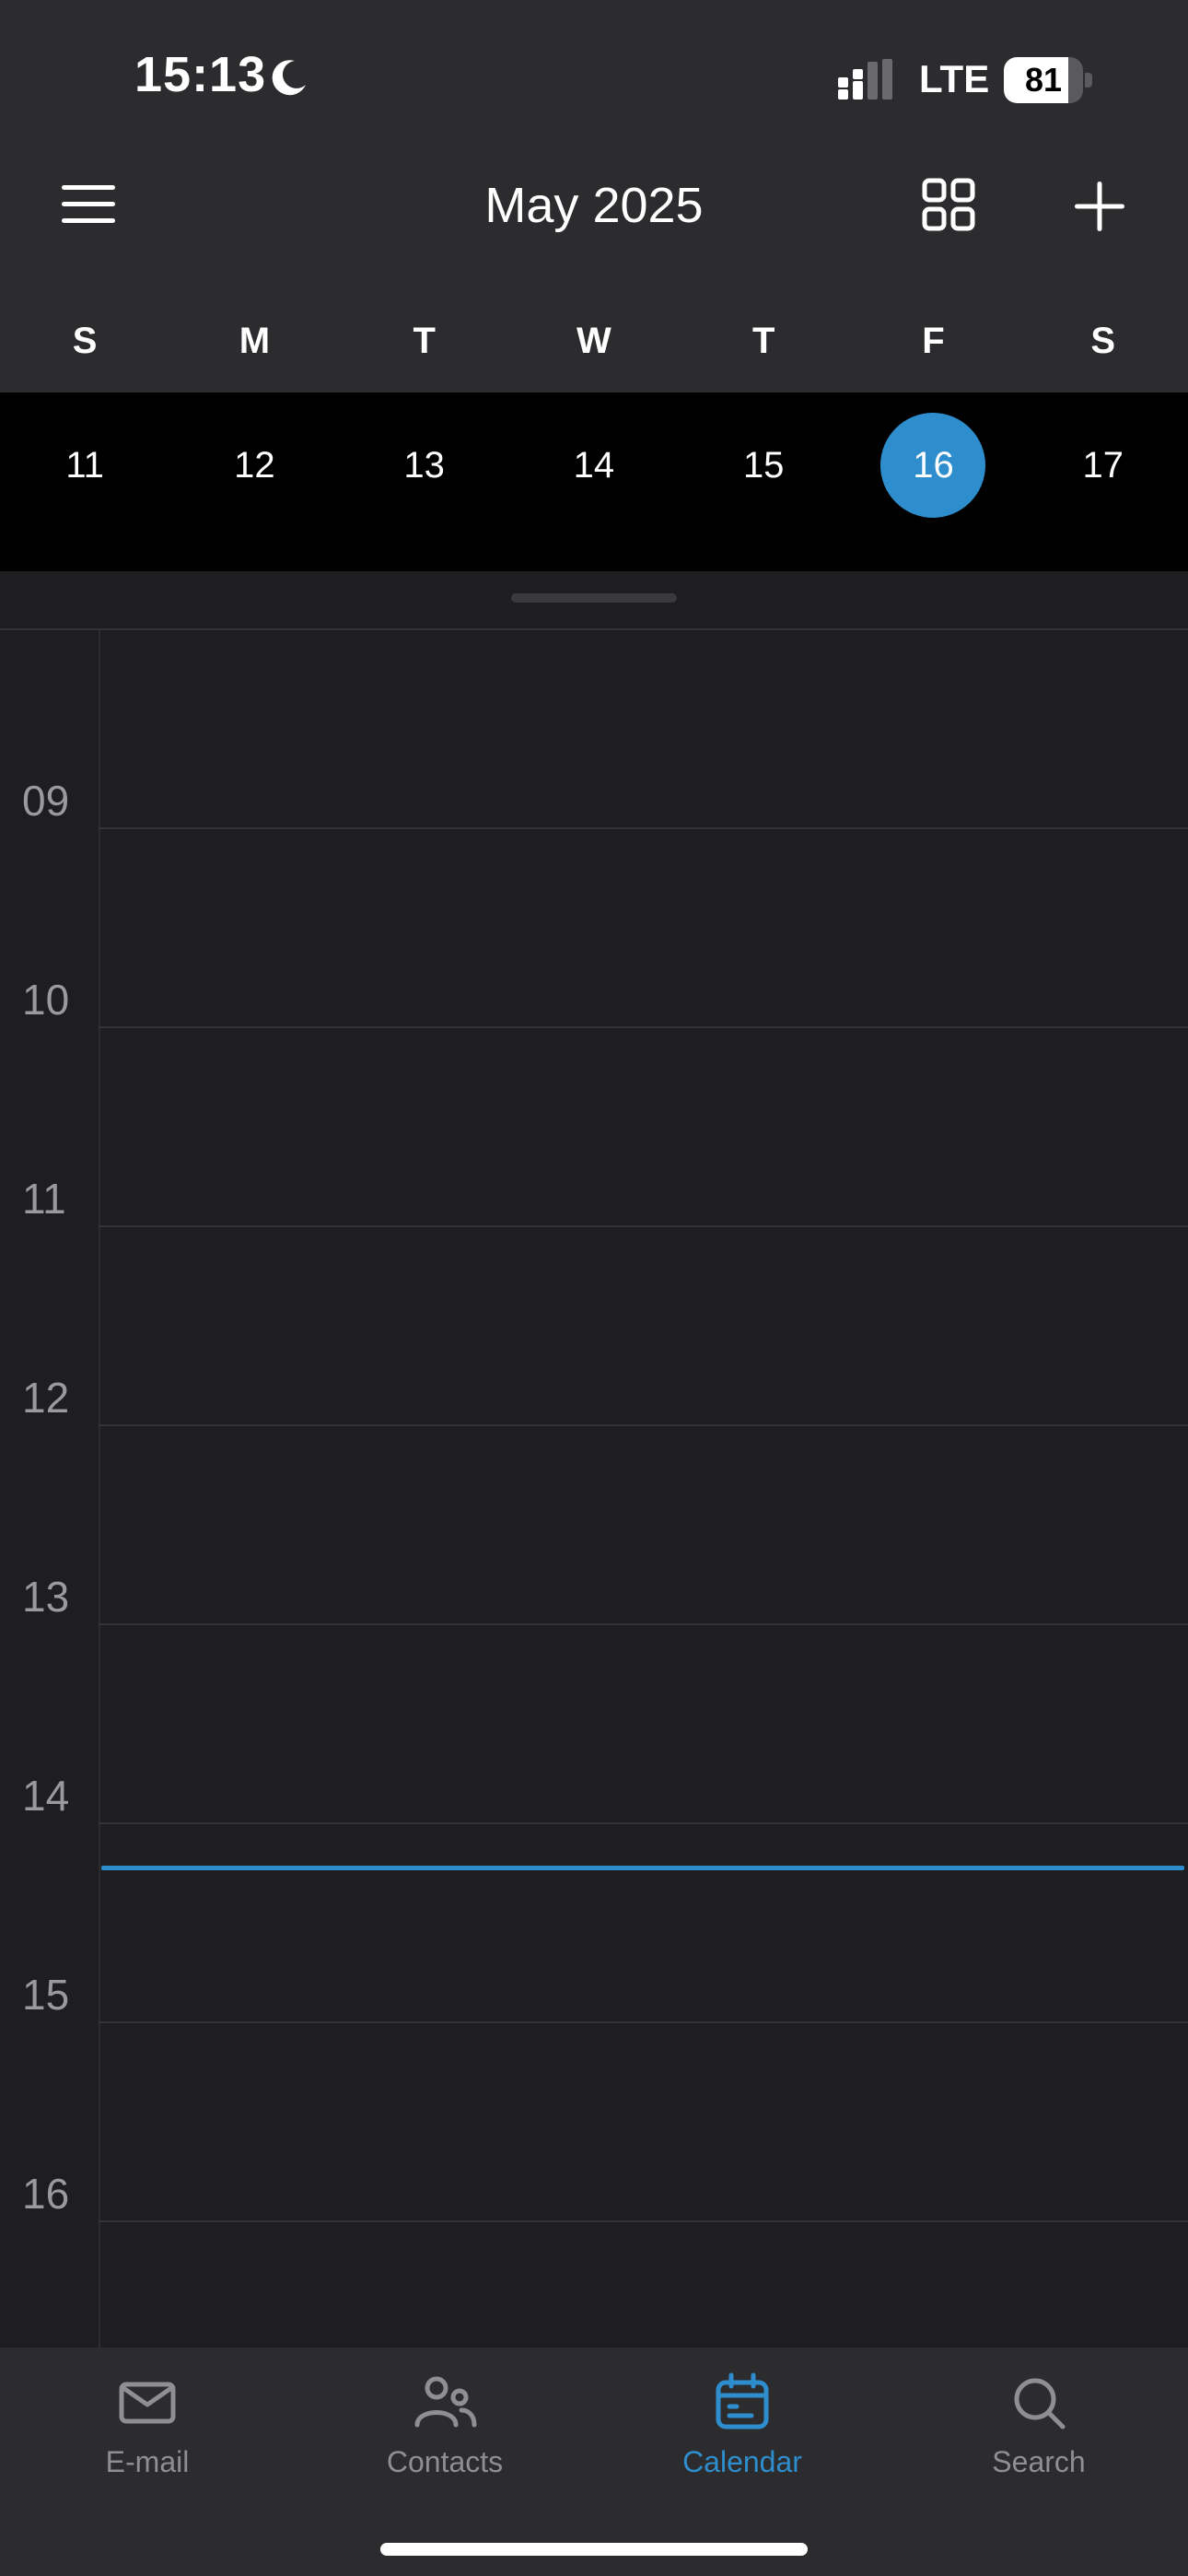 This screenshot has width=1188, height=2576. What do you see at coordinates (84, 465) in the screenshot?
I see `date-number: 11` at bounding box center [84, 465].